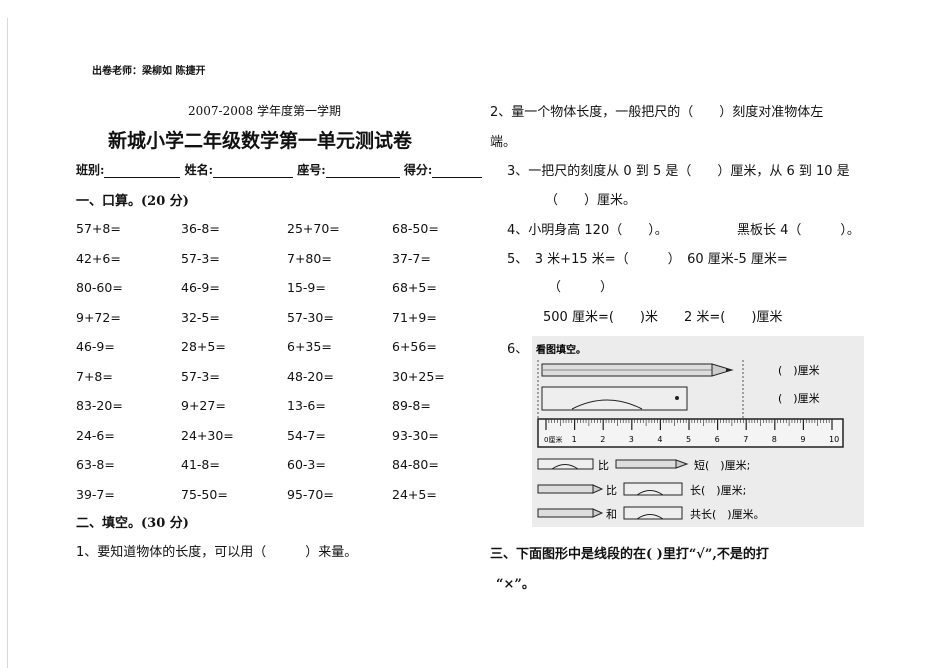  Describe the element at coordinates (309, 258) in the screenshot. I see `arith-problem: 7+80=` at that location.